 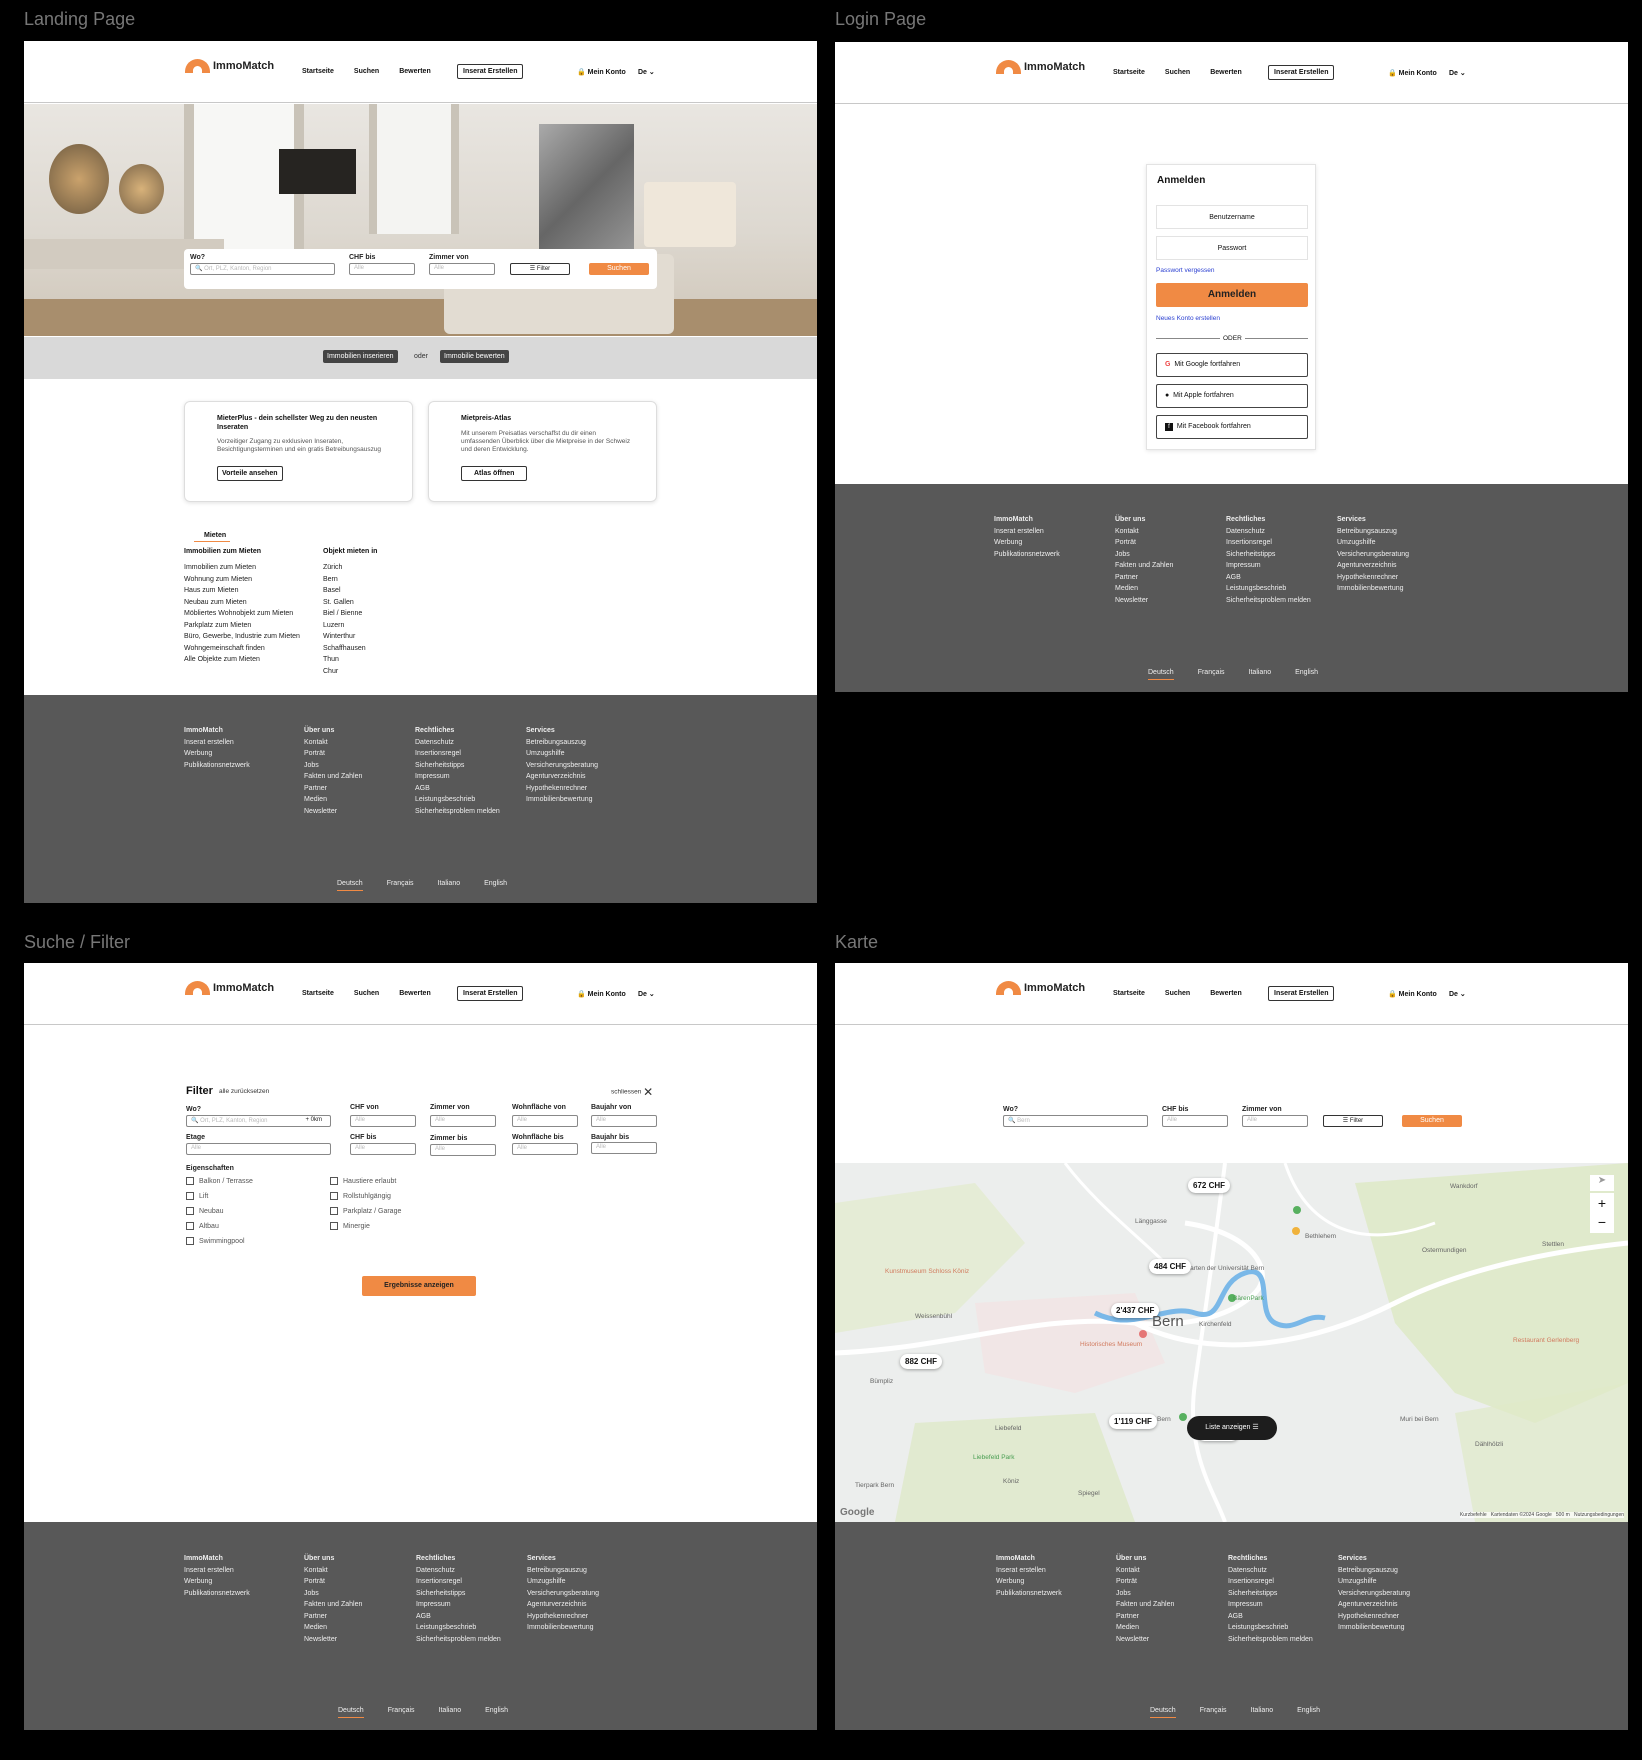 What do you see at coordinates (624, 1121) in the screenshot?
I see `year-from-input: Alle` at bounding box center [624, 1121].